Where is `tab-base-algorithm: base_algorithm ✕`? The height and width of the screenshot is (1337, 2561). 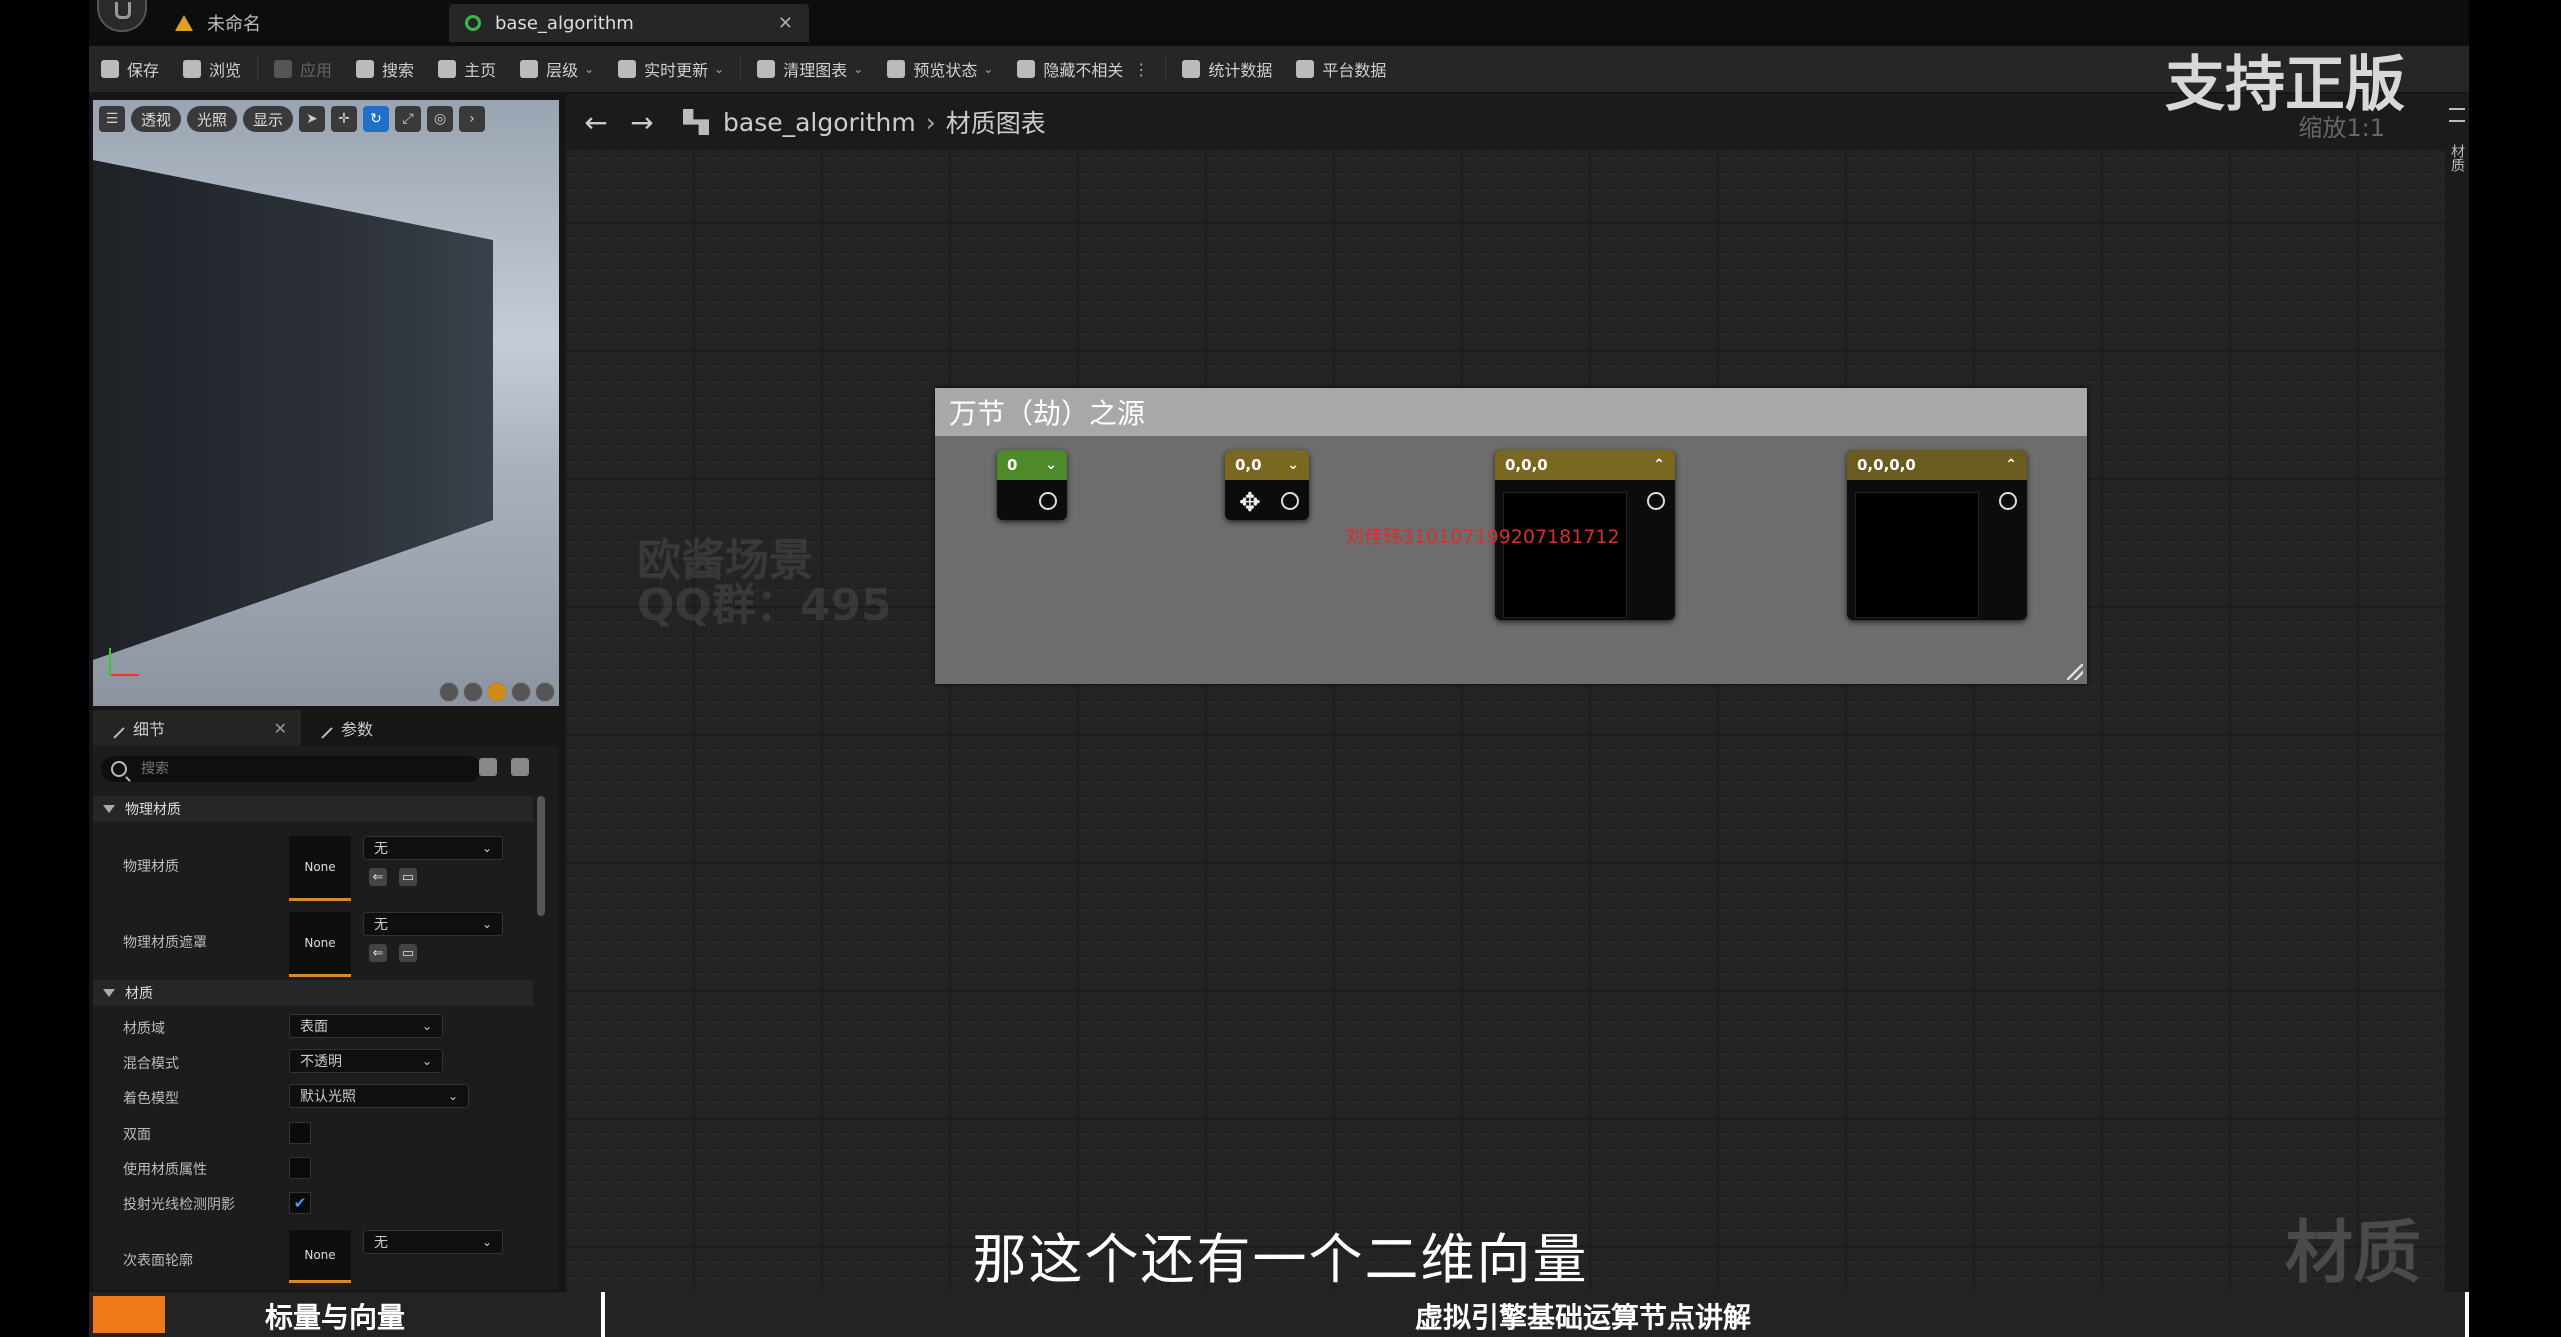 tab-base-algorithm: base_algorithm ✕ is located at coordinates (629, 23).